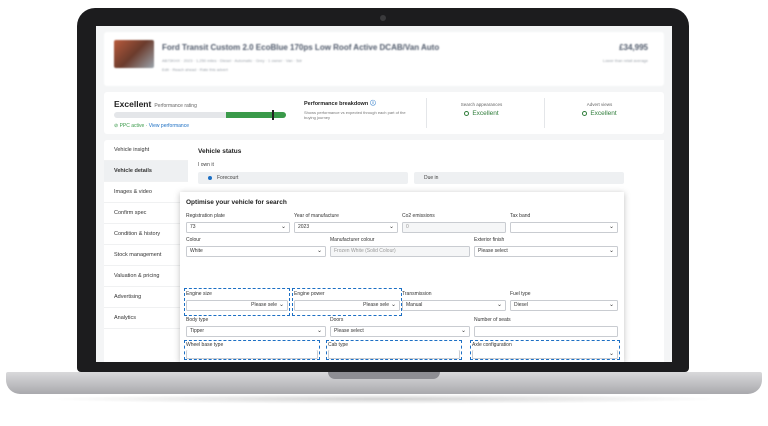  Describe the element at coordinates (195, 69) in the screenshot. I see `listing-actions: Edit · Reach ahead · Rate this advert` at that location.